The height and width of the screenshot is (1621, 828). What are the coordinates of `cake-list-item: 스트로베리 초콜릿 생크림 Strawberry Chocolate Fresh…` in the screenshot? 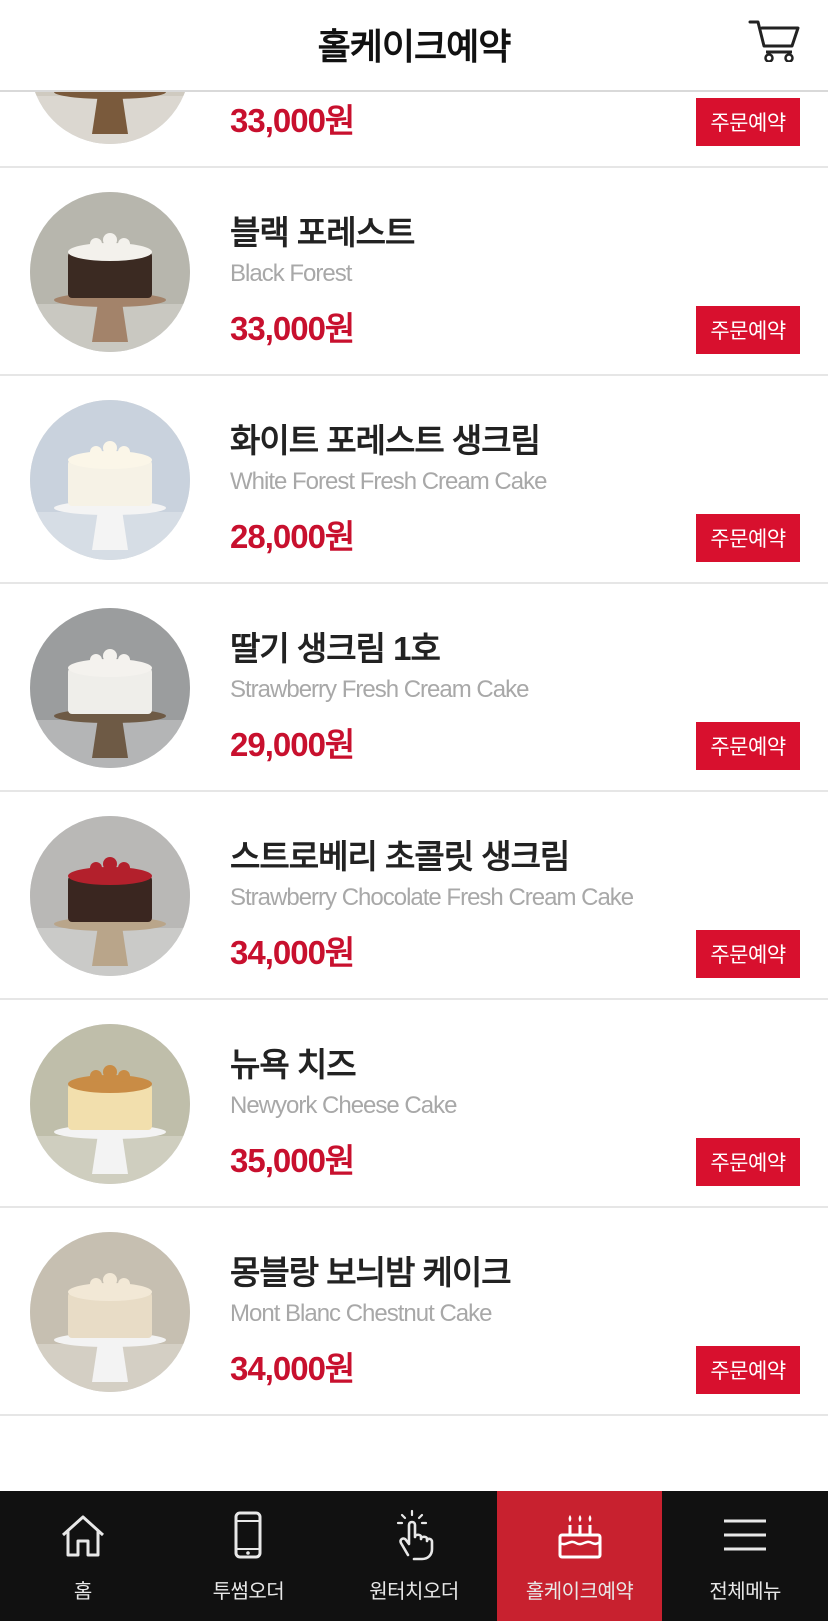 It's located at (414, 896).